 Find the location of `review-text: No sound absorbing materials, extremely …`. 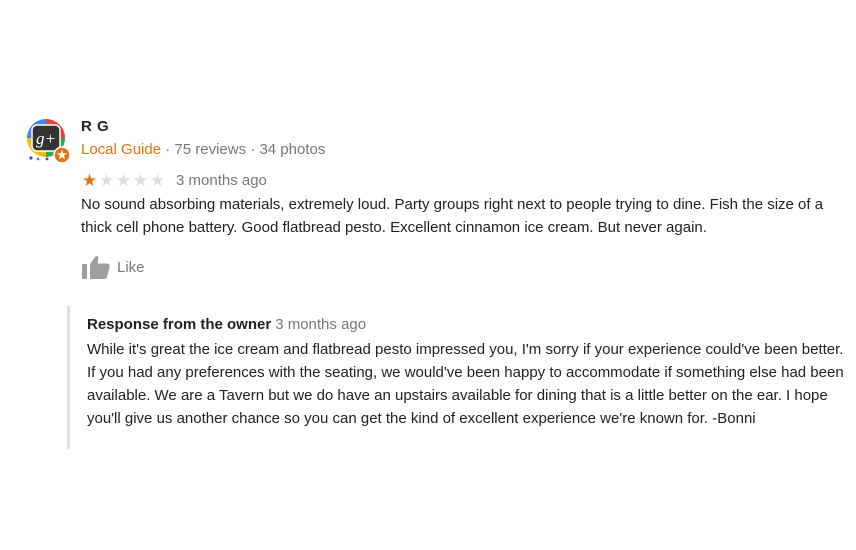

review-text: No sound absorbing materials, extremely … is located at coordinates (452, 216).